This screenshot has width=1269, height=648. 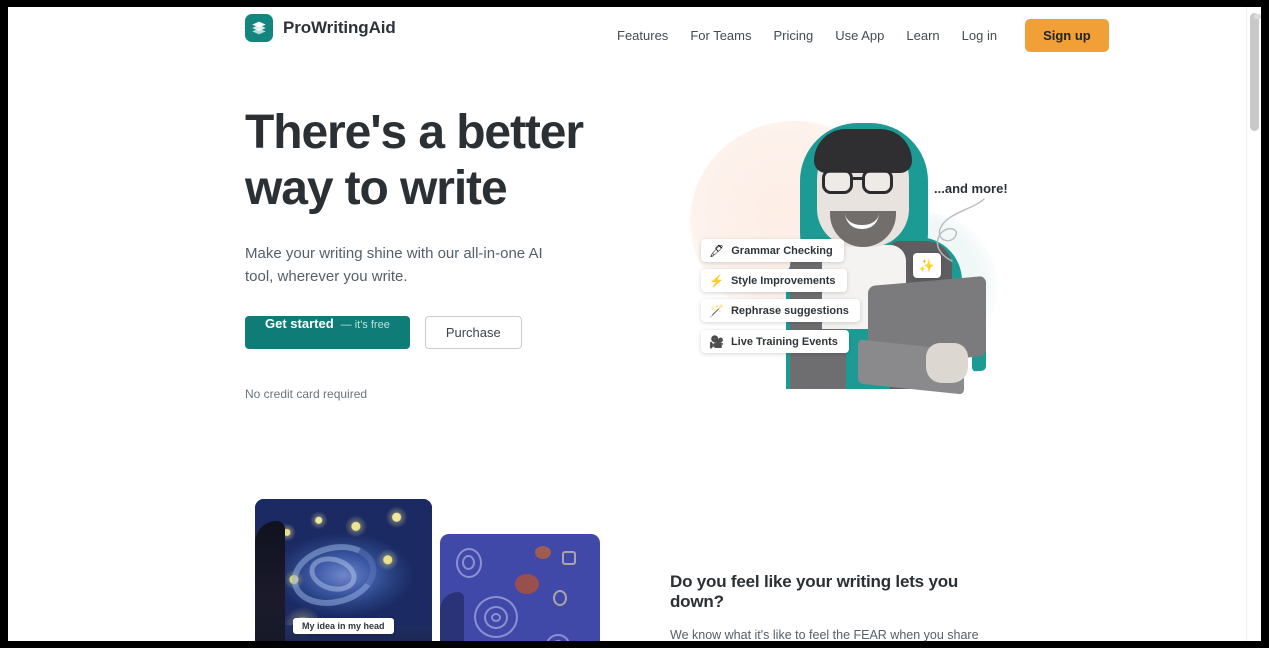 I want to click on hair, so click(x=863, y=151).